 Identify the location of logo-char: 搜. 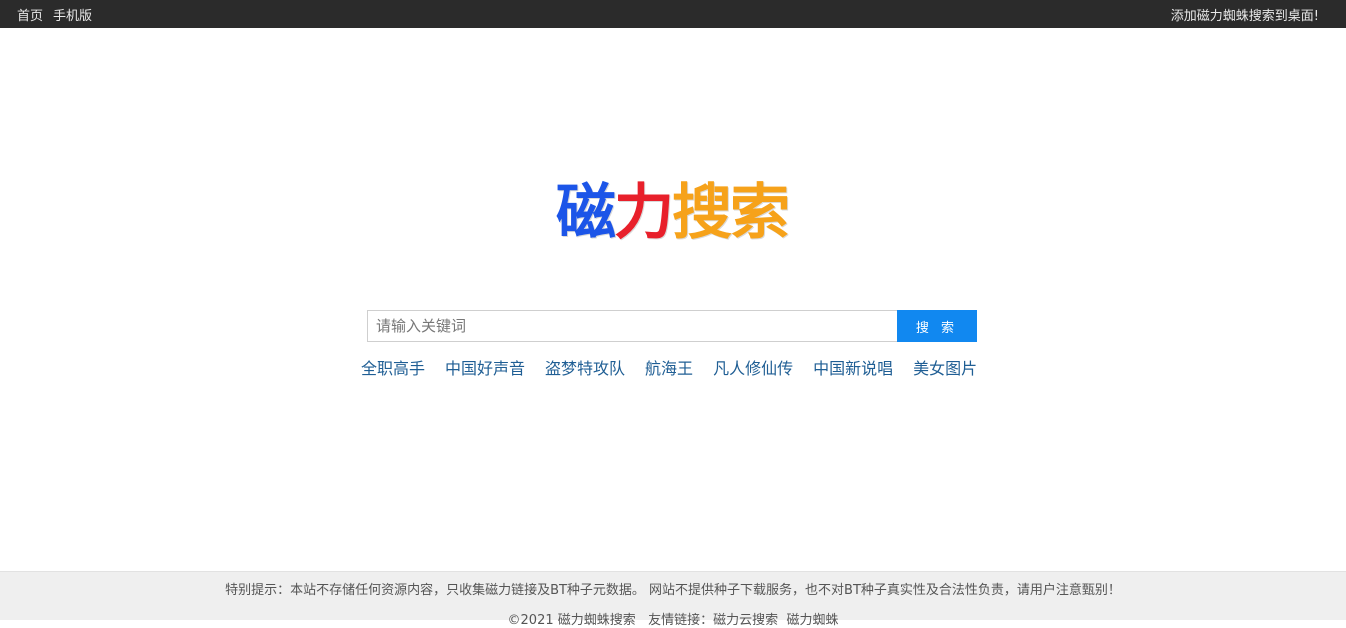
(702, 213).